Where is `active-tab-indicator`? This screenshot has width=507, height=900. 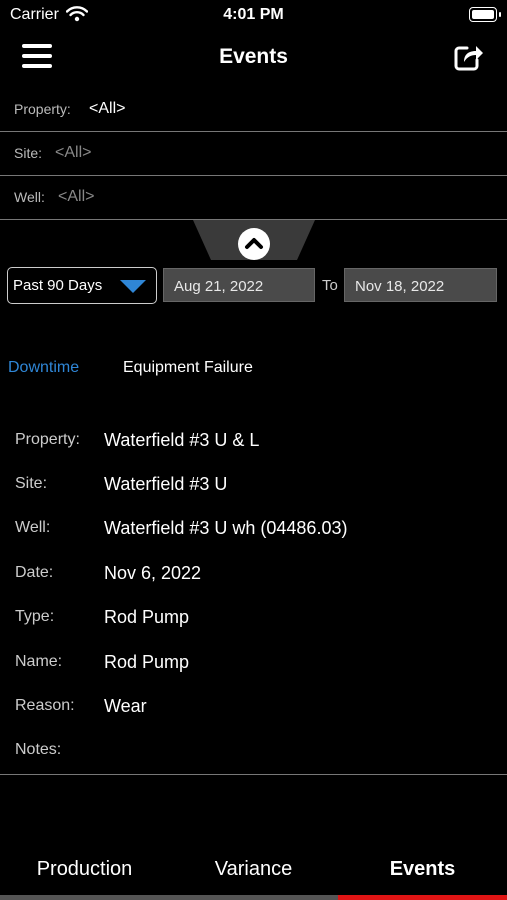
active-tab-indicator is located at coordinates (422, 897).